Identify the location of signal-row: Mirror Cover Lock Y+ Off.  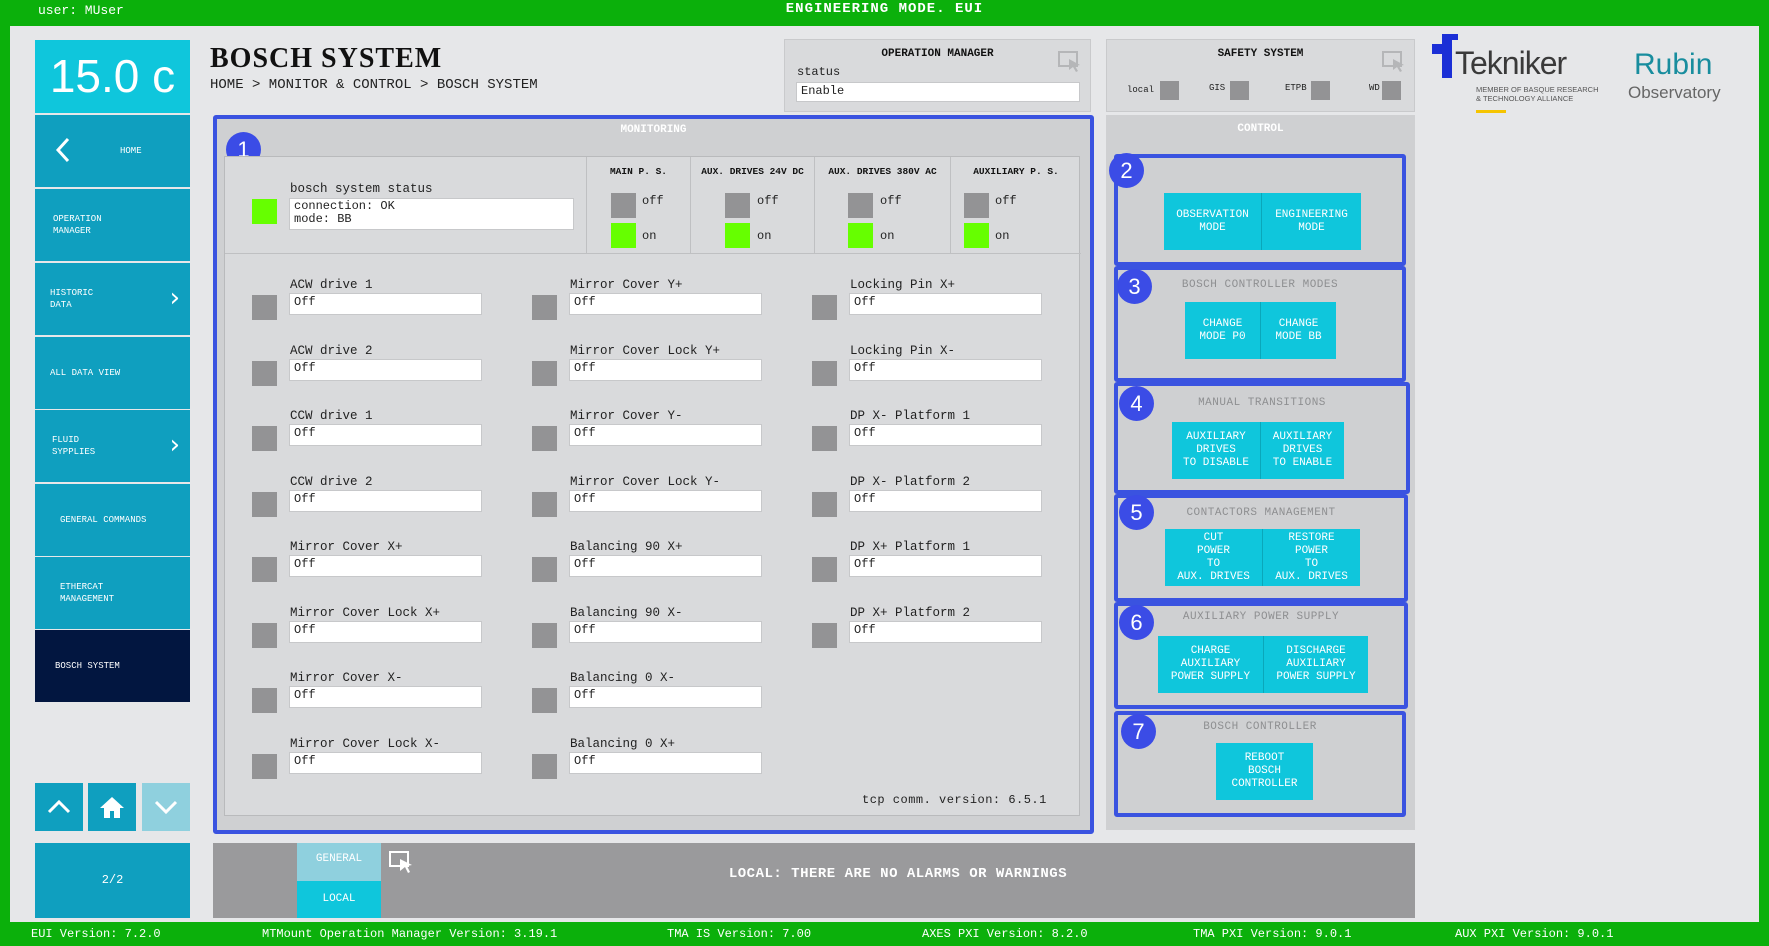
(647, 366).